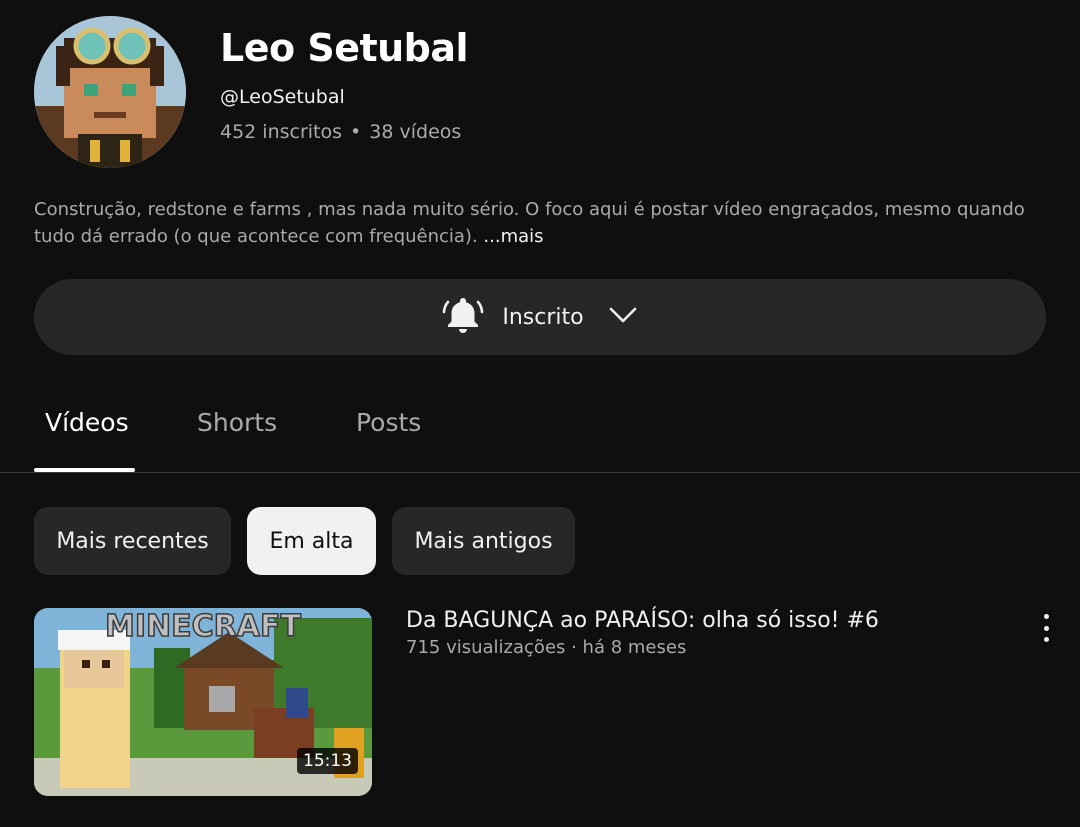  What do you see at coordinates (623, 317) in the screenshot?
I see `chevron-down-icon` at bounding box center [623, 317].